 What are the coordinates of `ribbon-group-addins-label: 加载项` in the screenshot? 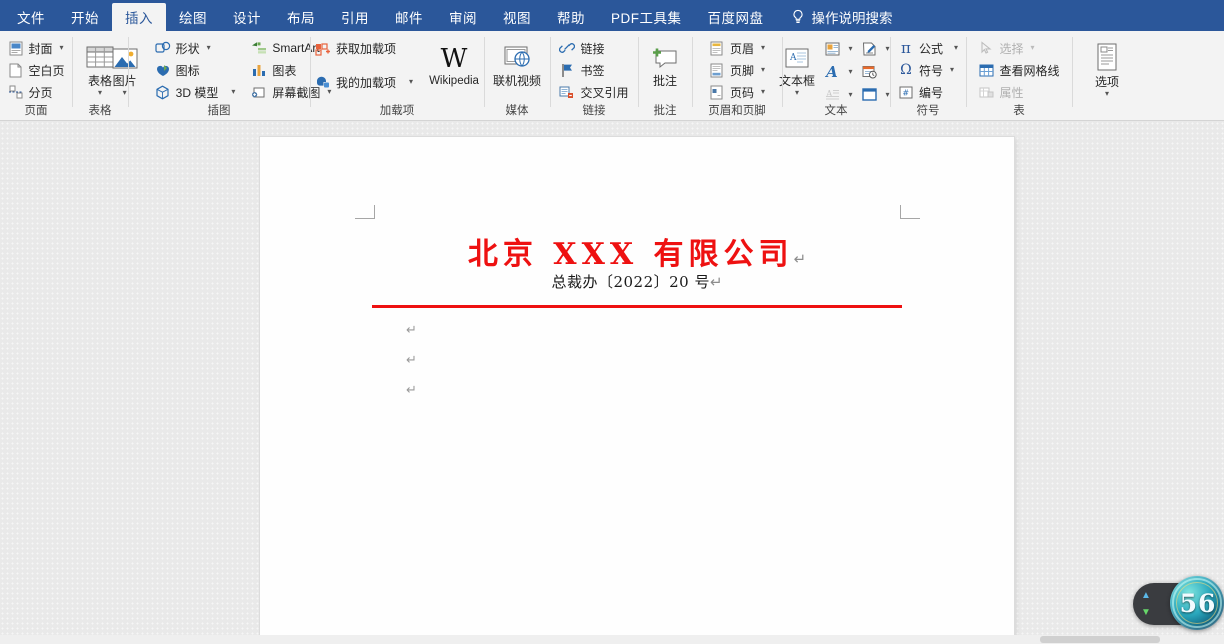 It's located at (397, 111).